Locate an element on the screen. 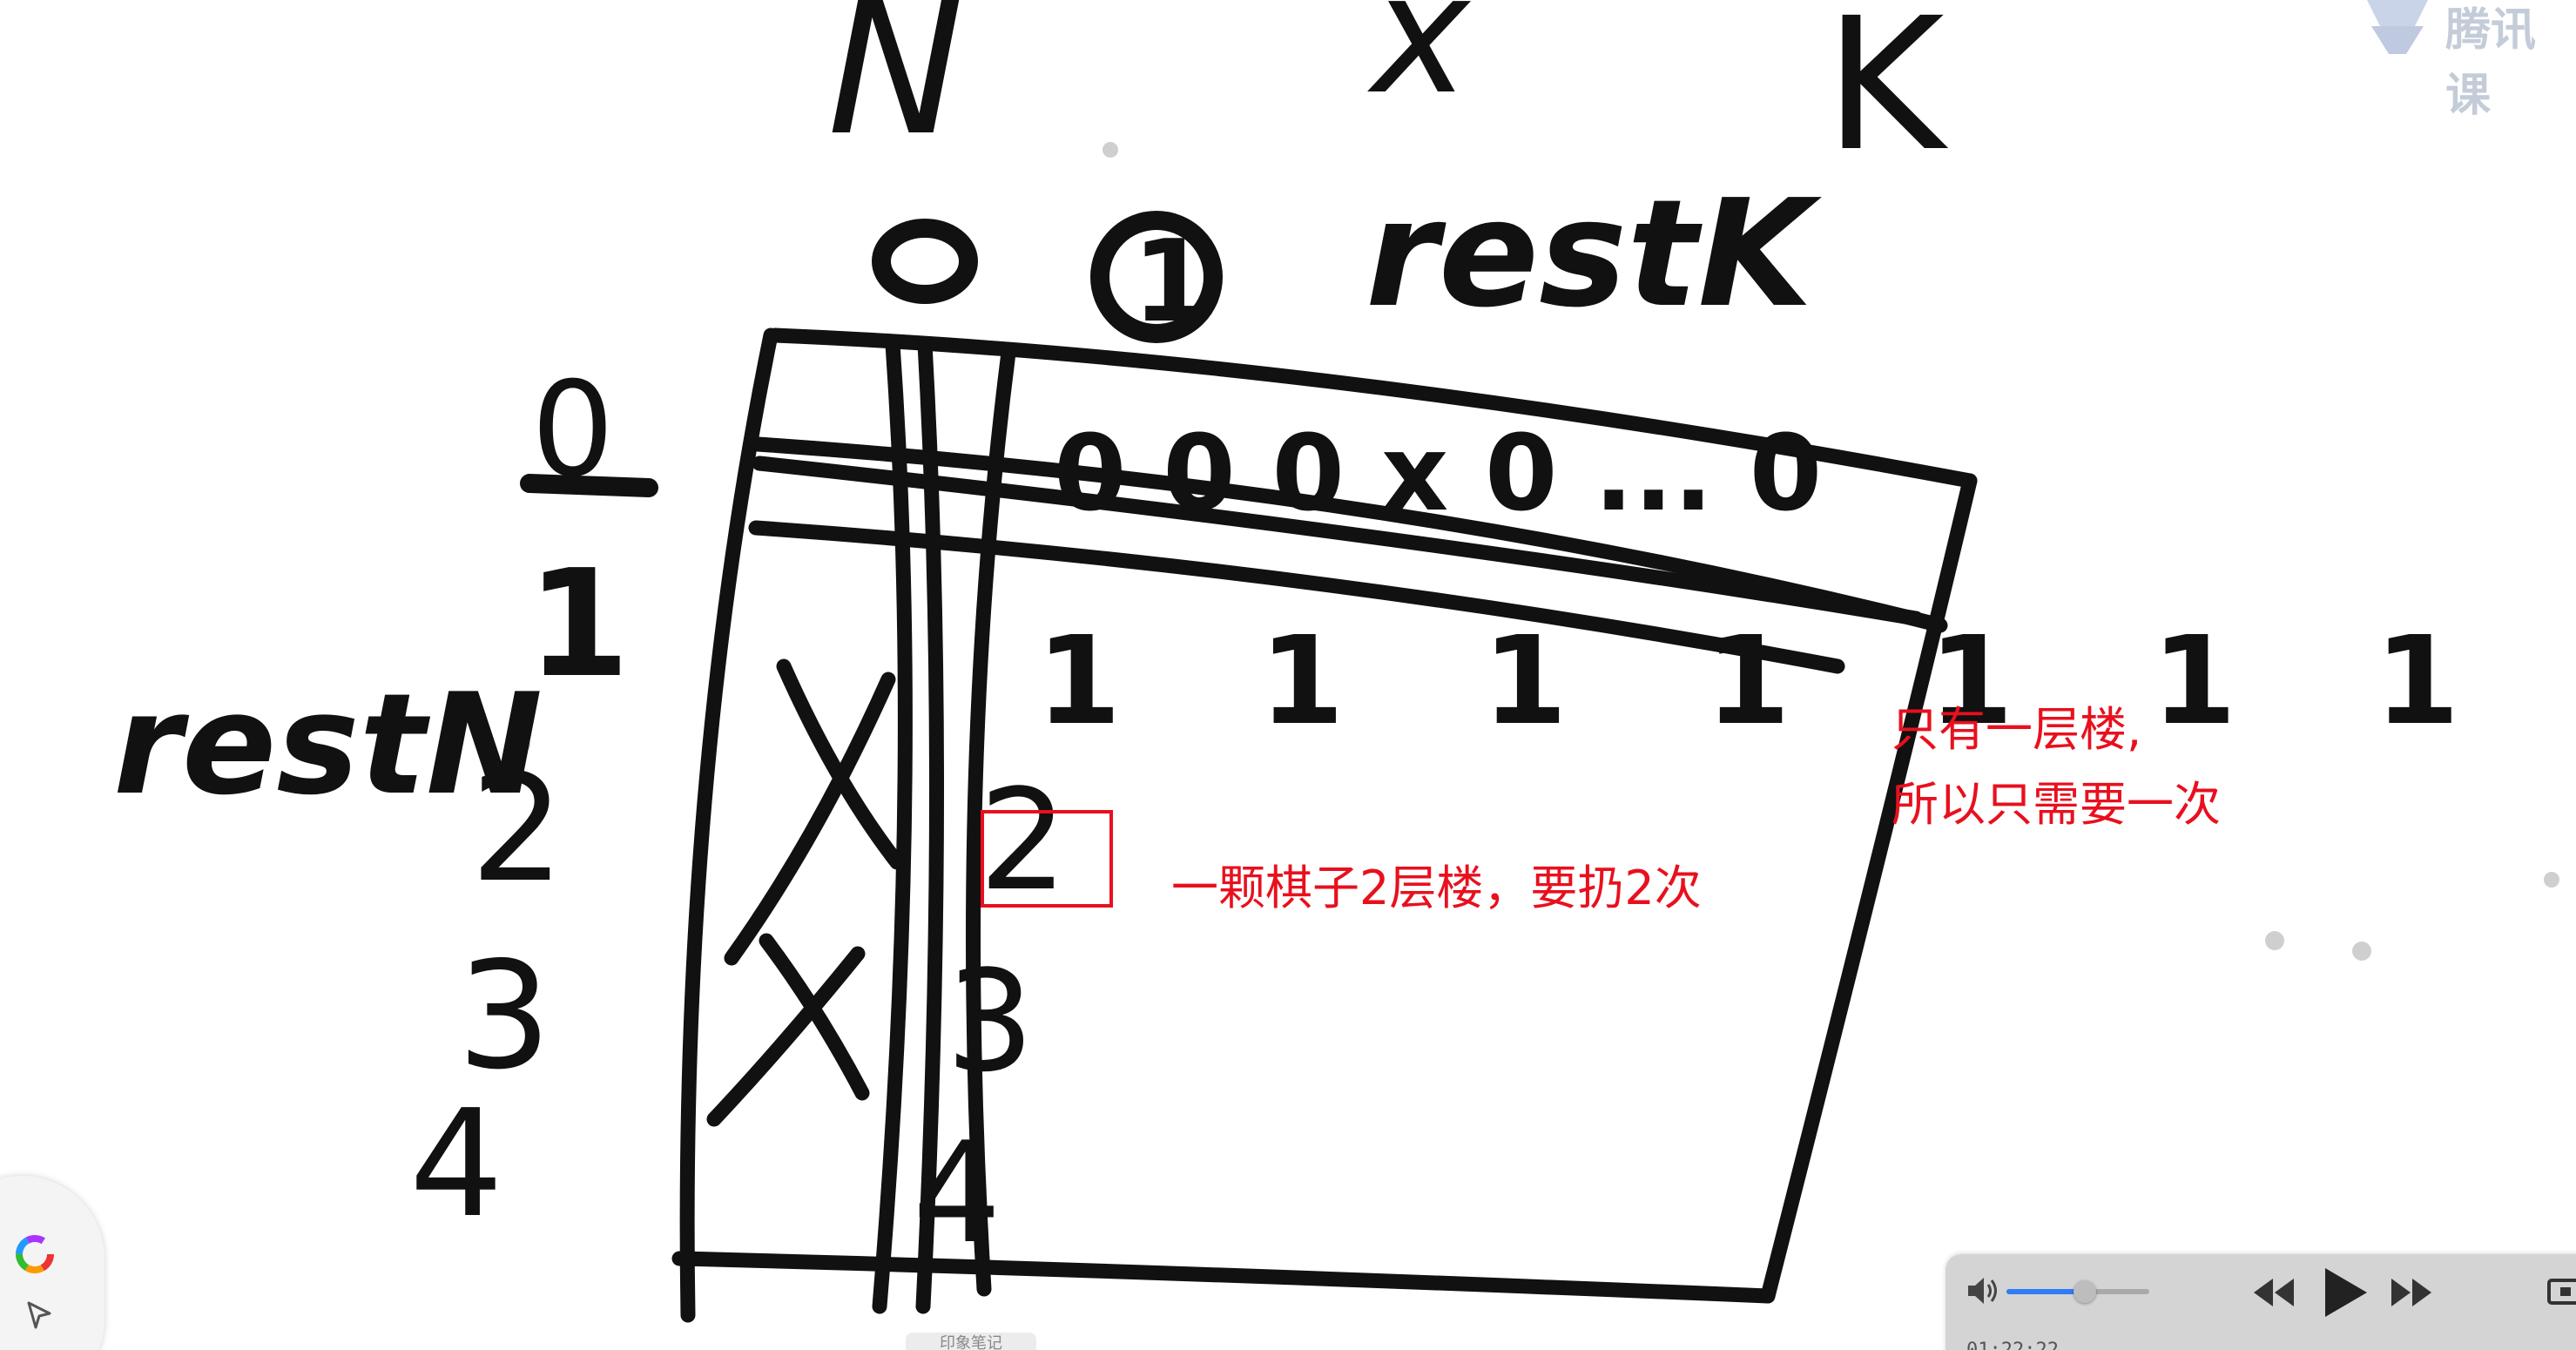  pointer-tool-button is located at coordinates (39, 1315).